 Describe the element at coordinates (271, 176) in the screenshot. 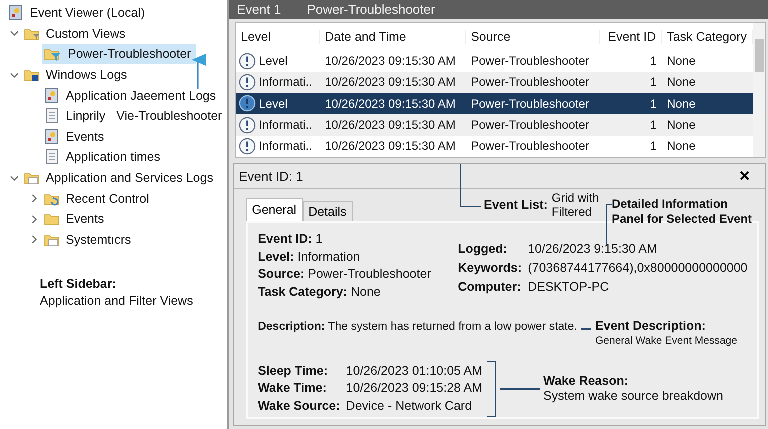

I see `panel-title: Event ID: 1` at that location.